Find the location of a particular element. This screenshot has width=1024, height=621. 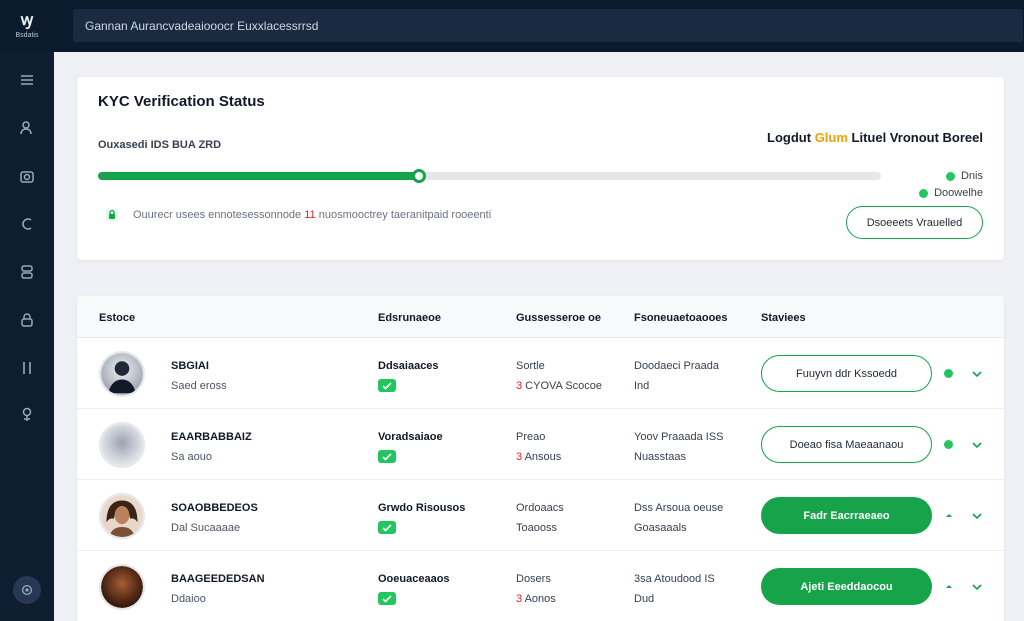

app-logo: ꝡ Bsdatis is located at coordinates (27, 26).